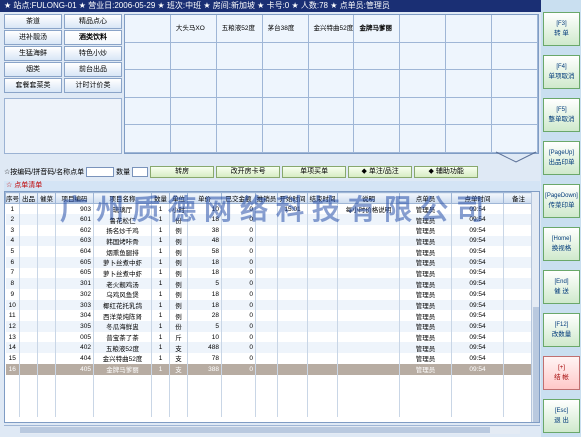  What do you see at coordinates (269, 241) in the screenshot?
I see `table-row: 4 603 韩国烤咔骨 1 例 48 0 管理员 09:54` at bounding box center [269, 241].